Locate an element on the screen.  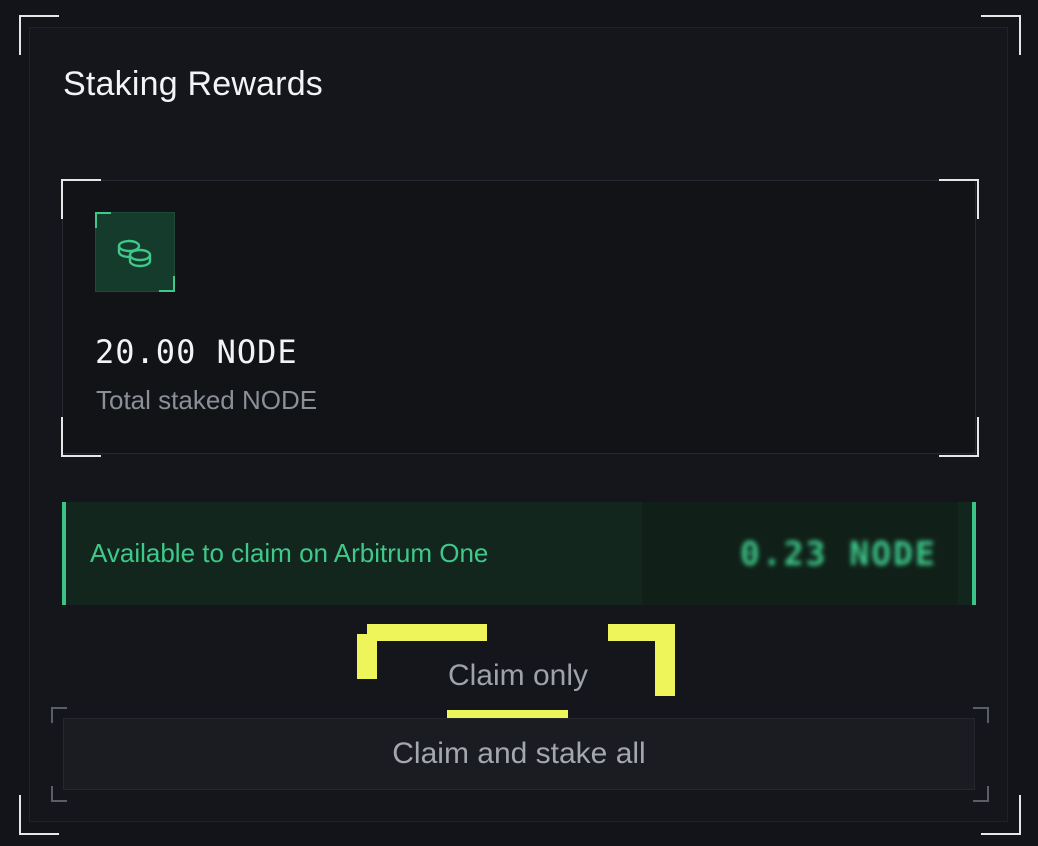
panel-title: Staking Rewards is located at coordinates (193, 84).